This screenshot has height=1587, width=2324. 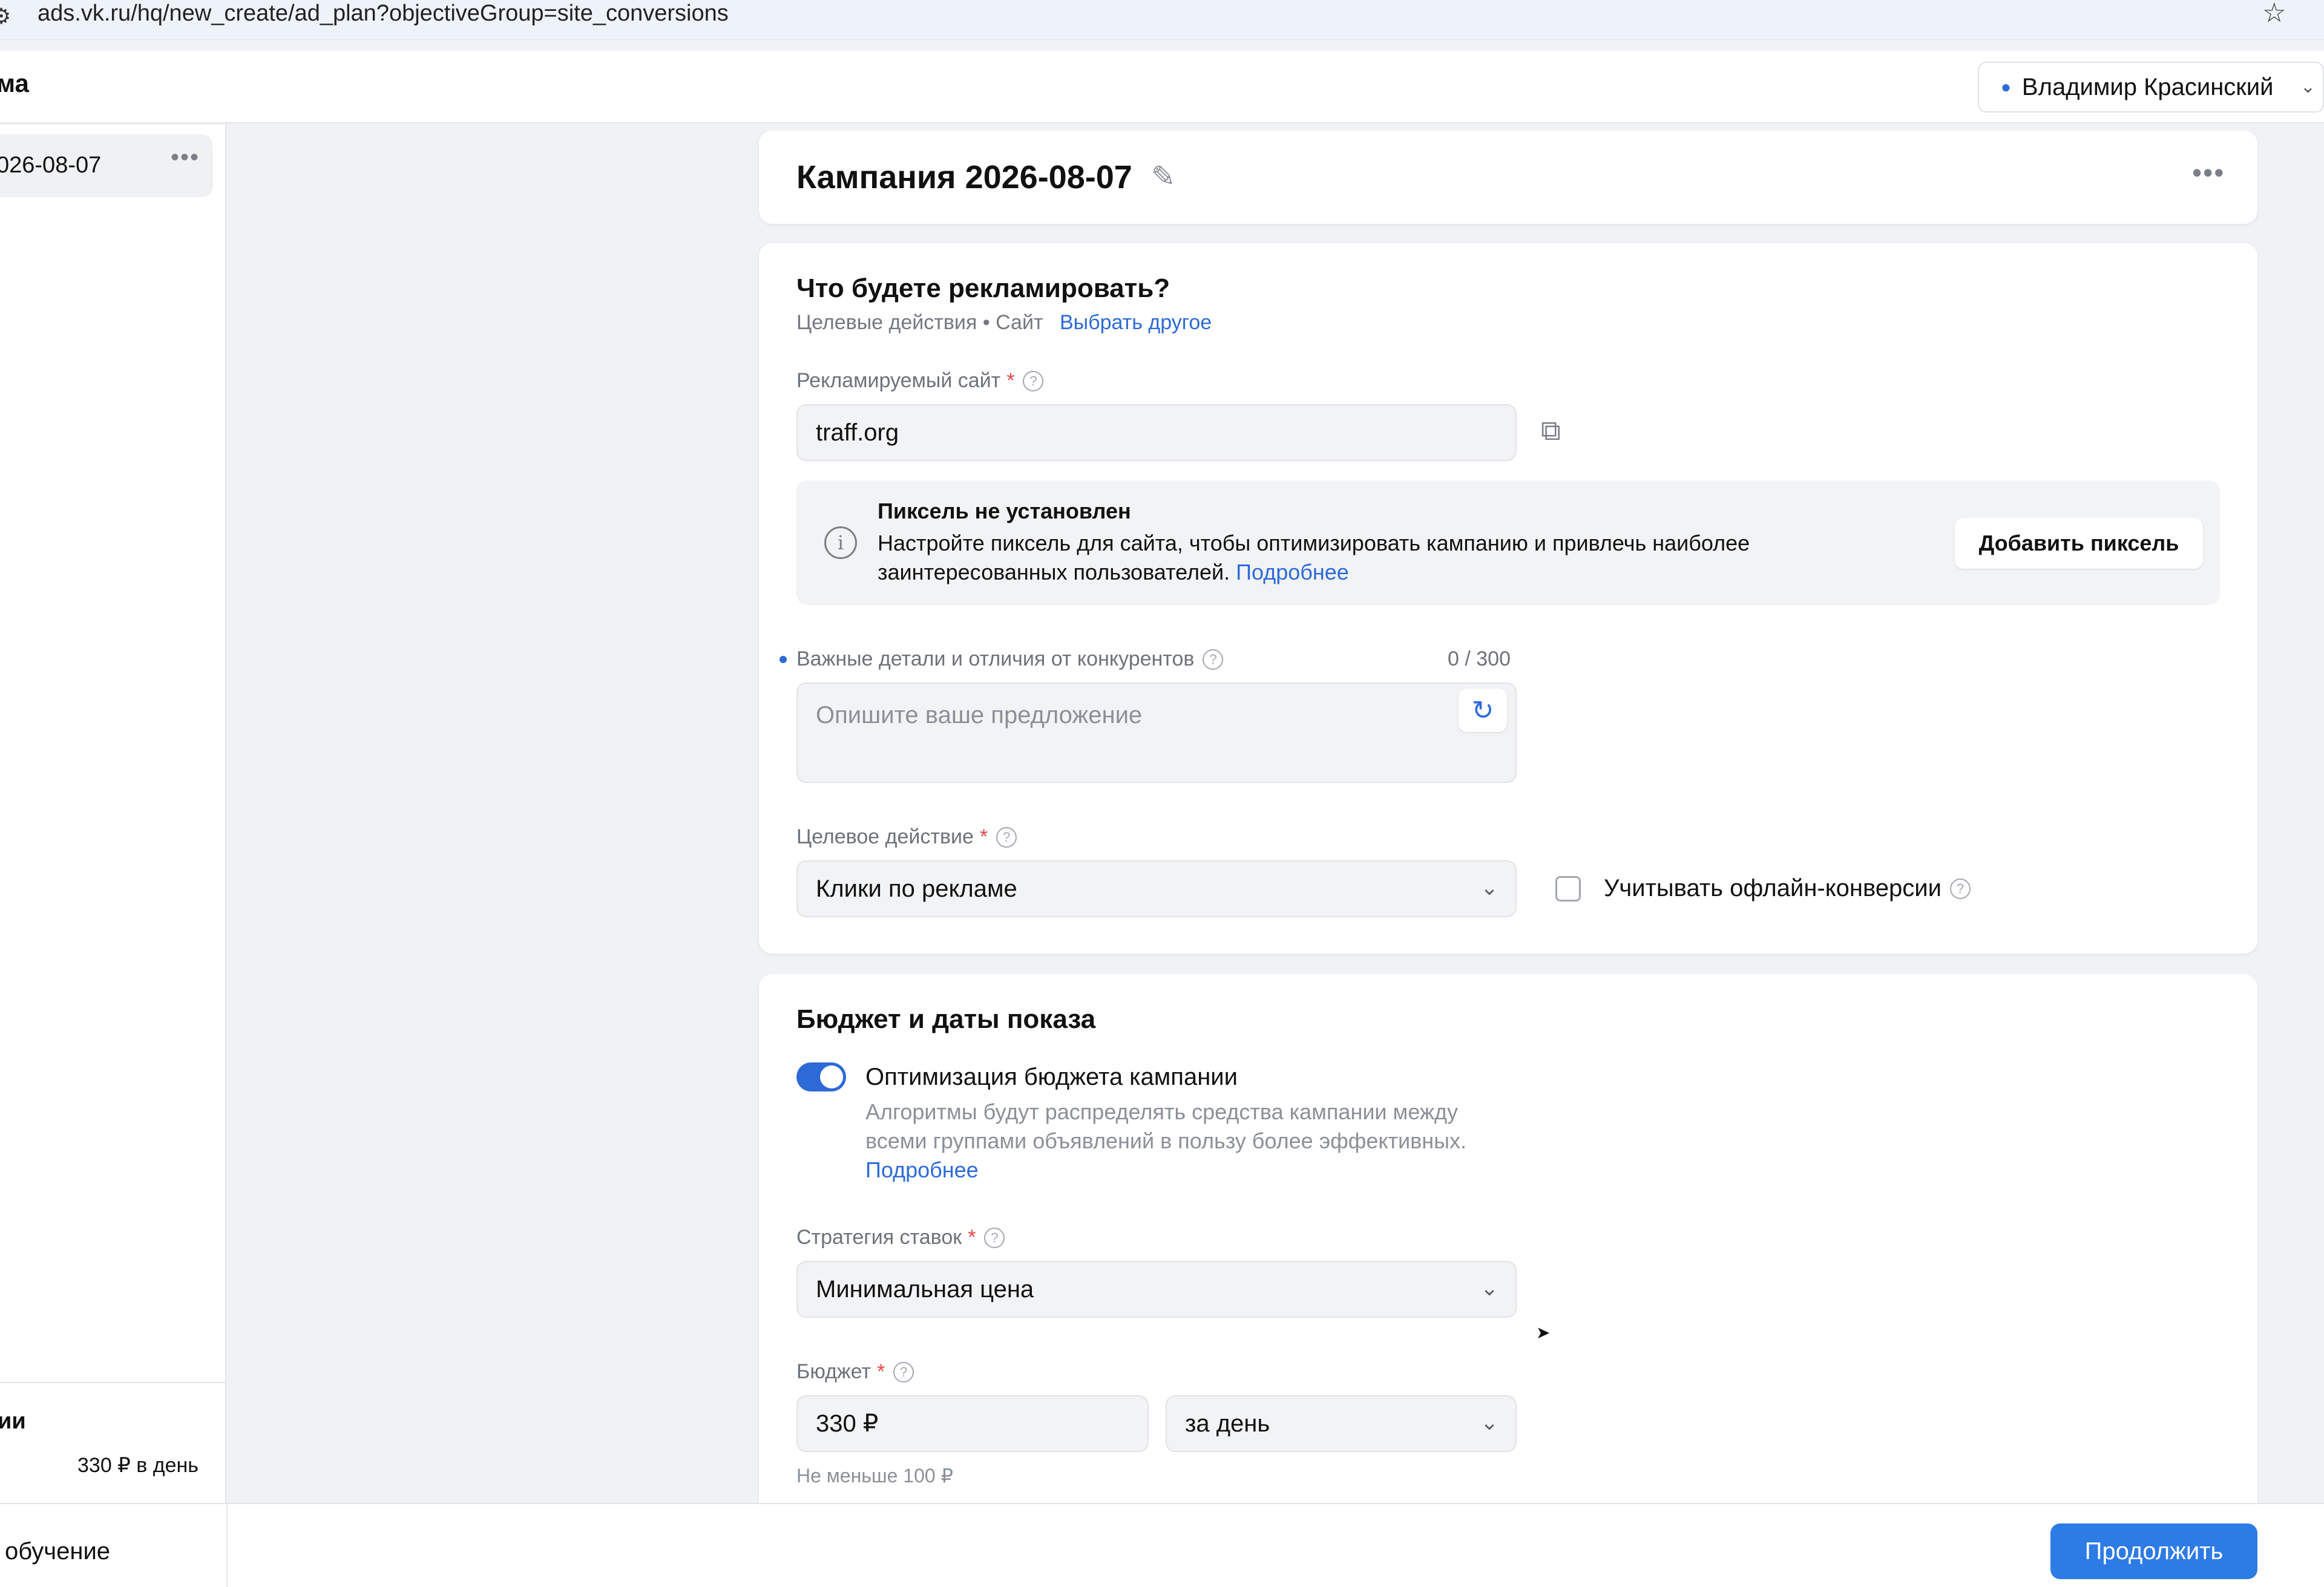 What do you see at coordinates (1551, 431) in the screenshot?
I see `external-link-icon: ⧉` at bounding box center [1551, 431].